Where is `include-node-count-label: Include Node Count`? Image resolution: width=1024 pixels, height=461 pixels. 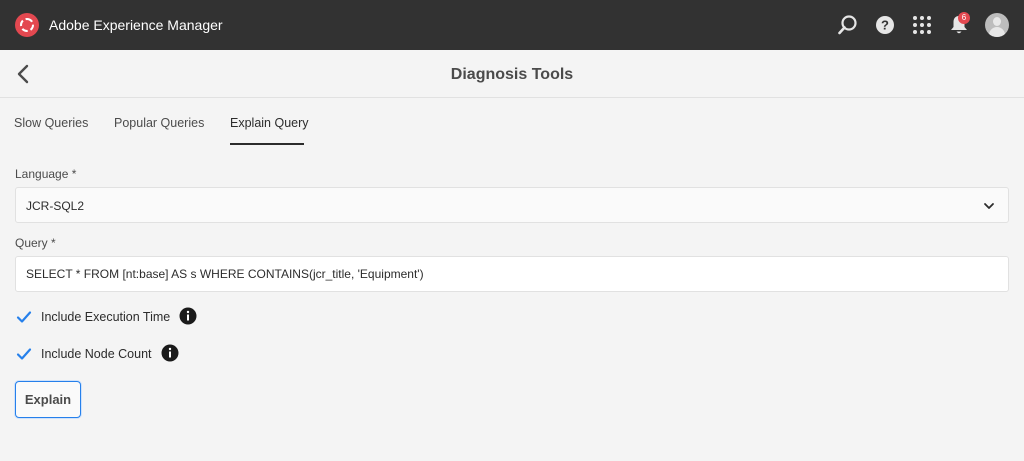 include-node-count-label: Include Node Count is located at coordinates (96, 354).